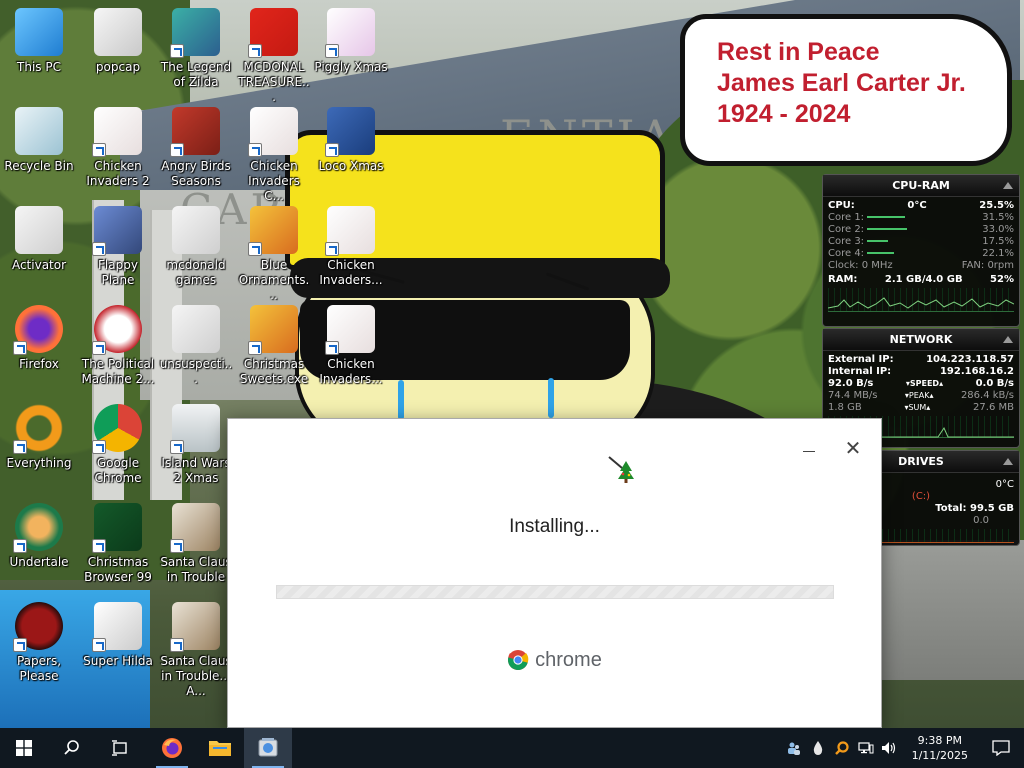 The image size is (1024, 768). I want to click on desktop-icon: Flappy Plane, so click(118, 247).